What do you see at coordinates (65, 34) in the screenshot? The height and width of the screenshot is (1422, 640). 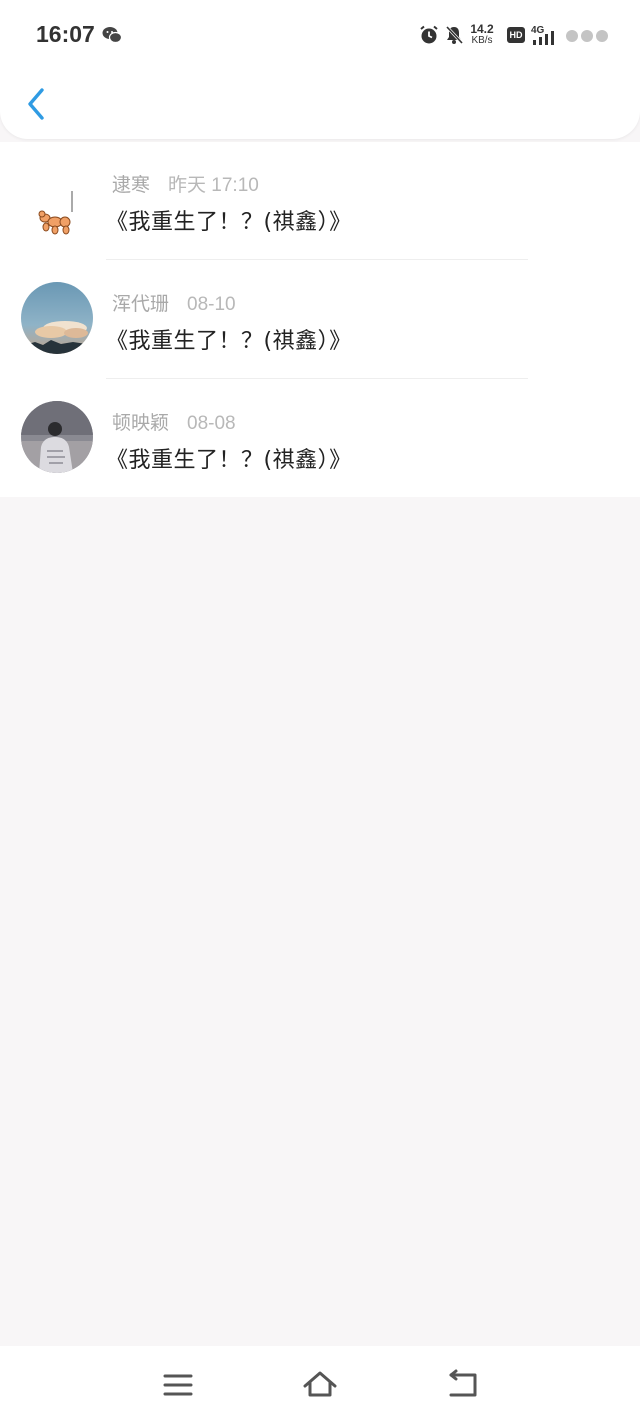 I see `status-time: 16:07` at bounding box center [65, 34].